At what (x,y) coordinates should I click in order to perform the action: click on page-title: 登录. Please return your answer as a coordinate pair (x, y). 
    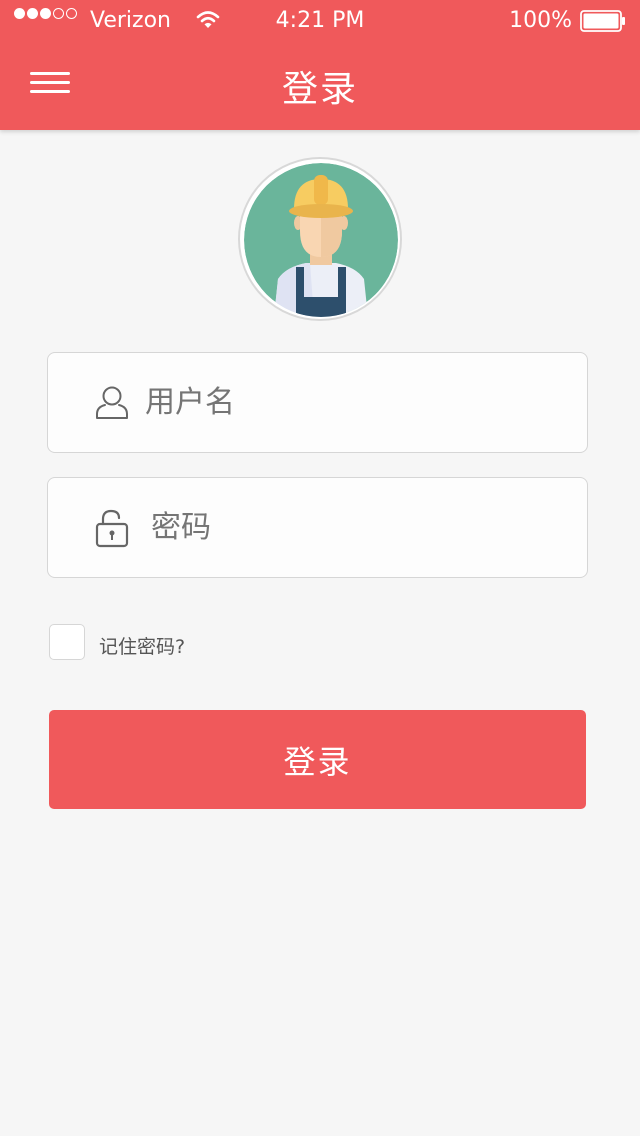
    Looking at the image, I should click on (319, 89).